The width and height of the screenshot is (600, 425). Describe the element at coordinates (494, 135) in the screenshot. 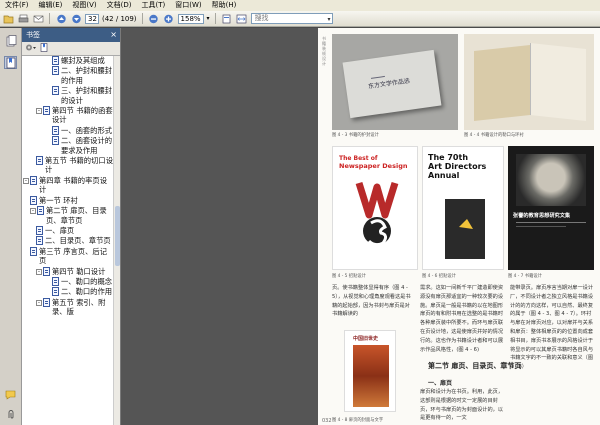

I see `caption-2: 图 4 - 4 书籍设计的勒口与环衬` at that location.